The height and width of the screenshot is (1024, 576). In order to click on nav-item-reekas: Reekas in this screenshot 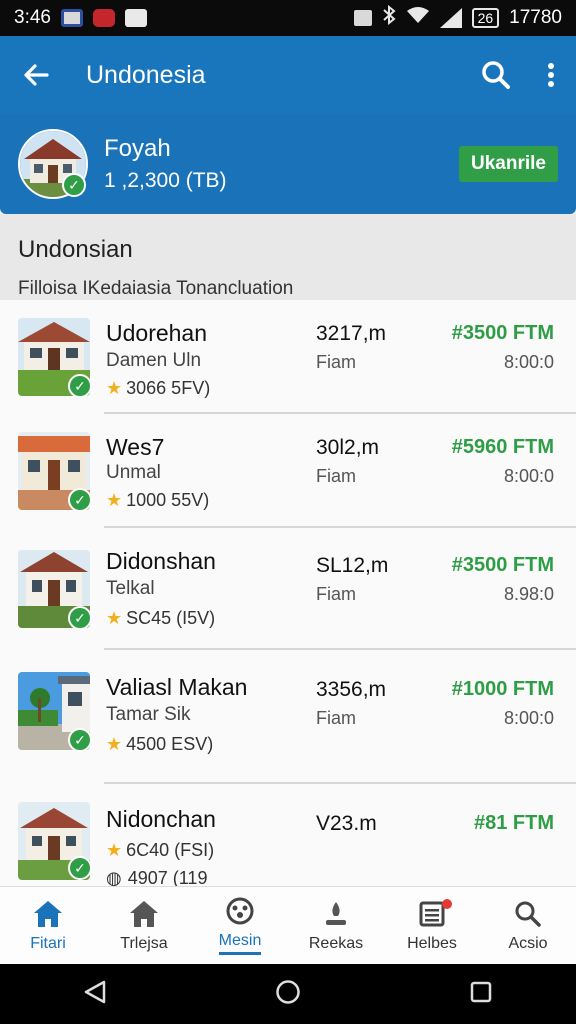, I will do `click(336, 925)`.